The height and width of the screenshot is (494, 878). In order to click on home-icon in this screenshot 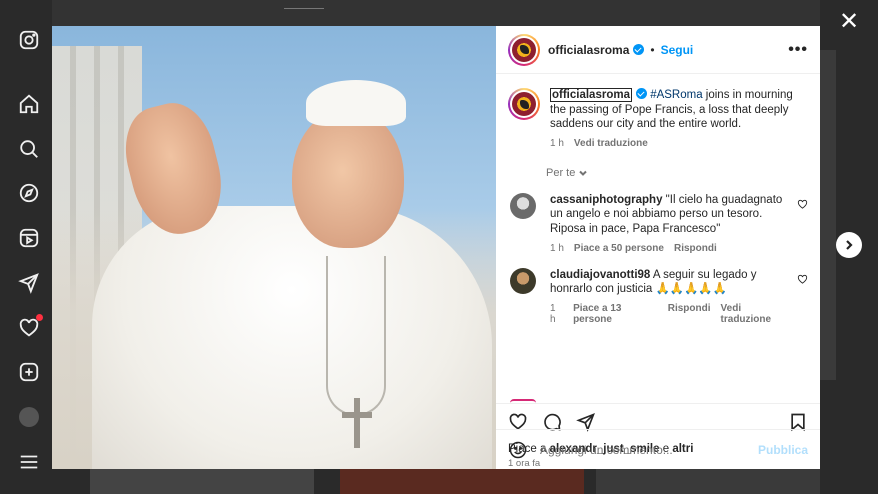, I will do `click(29, 104)`.